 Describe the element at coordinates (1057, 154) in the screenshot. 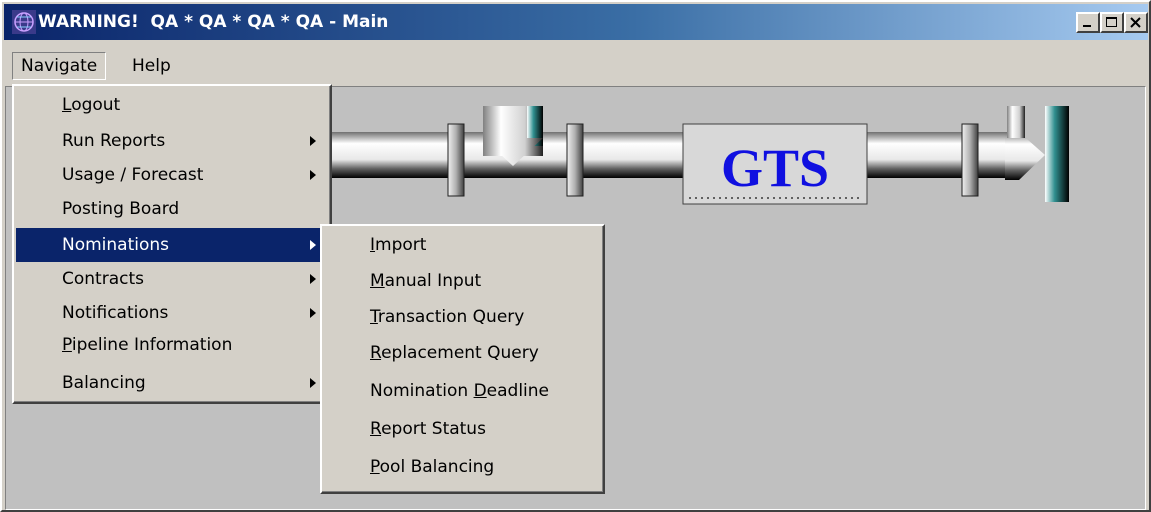

I see `pipe-end-cap` at that location.